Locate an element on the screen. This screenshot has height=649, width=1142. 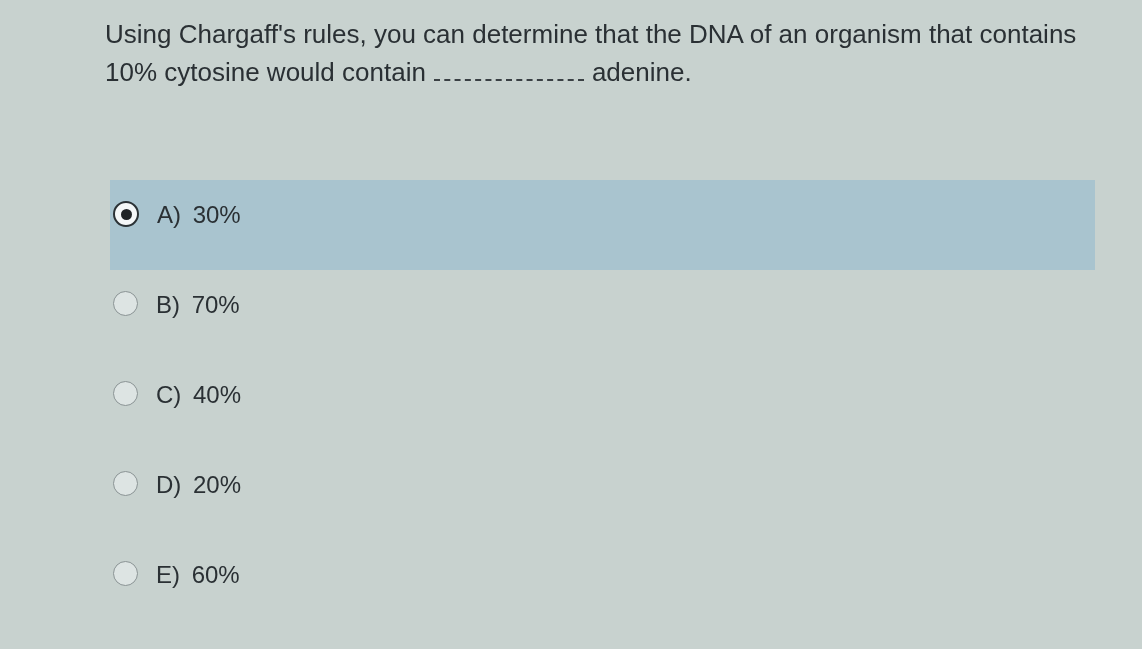
question-text: Using Chargaff's rules, you can determine that the DNA of an organism that contains is located at coordinates (591, 34).